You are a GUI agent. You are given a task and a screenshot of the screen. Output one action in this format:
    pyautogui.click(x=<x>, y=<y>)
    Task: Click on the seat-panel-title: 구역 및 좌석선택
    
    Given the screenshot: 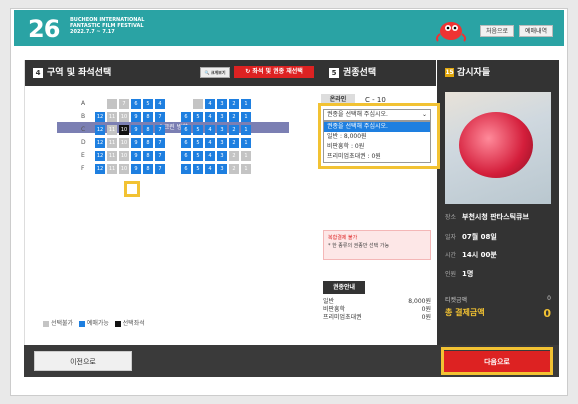 What is the action you would take?
    pyautogui.click(x=79, y=73)
    